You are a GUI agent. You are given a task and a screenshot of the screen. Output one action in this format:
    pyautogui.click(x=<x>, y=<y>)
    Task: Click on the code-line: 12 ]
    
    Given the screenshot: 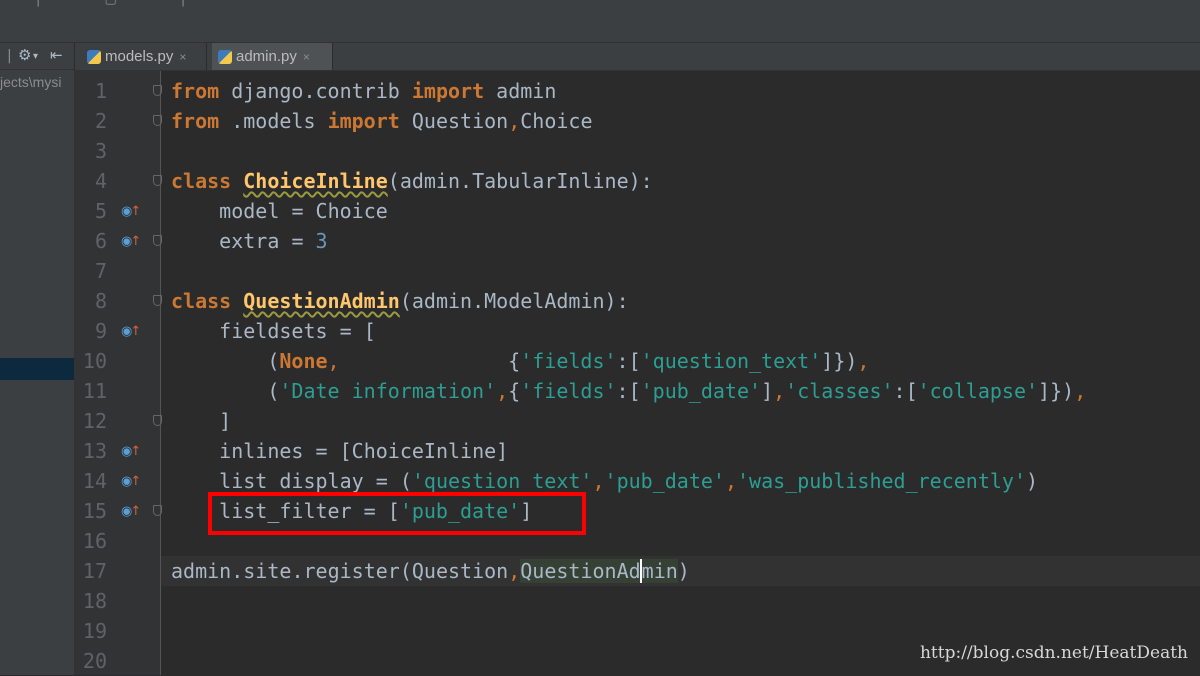 What is the action you would take?
    pyautogui.click(x=600, y=421)
    